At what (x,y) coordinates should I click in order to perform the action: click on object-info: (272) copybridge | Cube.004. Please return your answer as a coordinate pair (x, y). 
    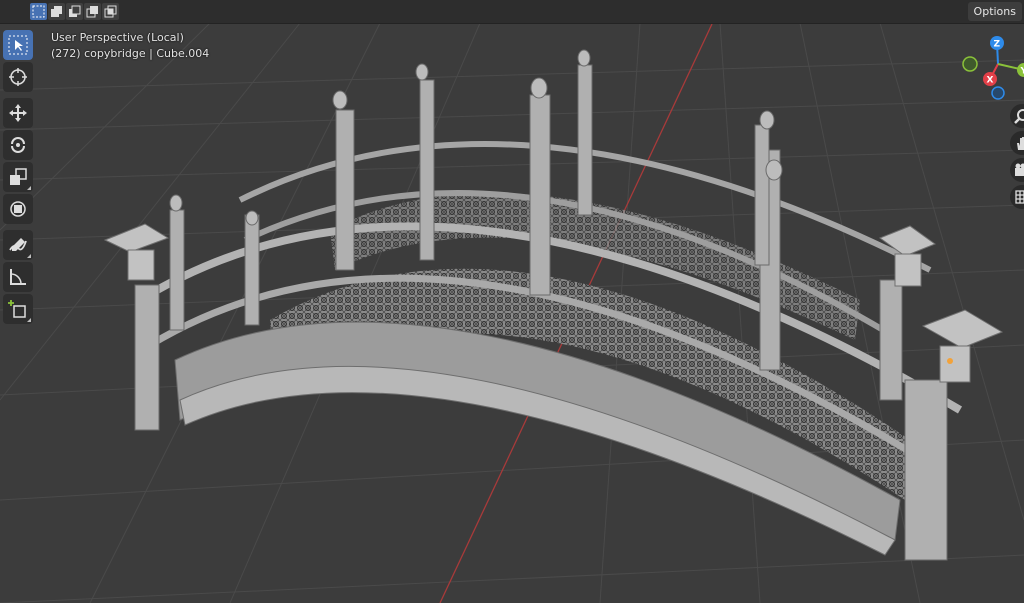
    Looking at the image, I should click on (130, 53).